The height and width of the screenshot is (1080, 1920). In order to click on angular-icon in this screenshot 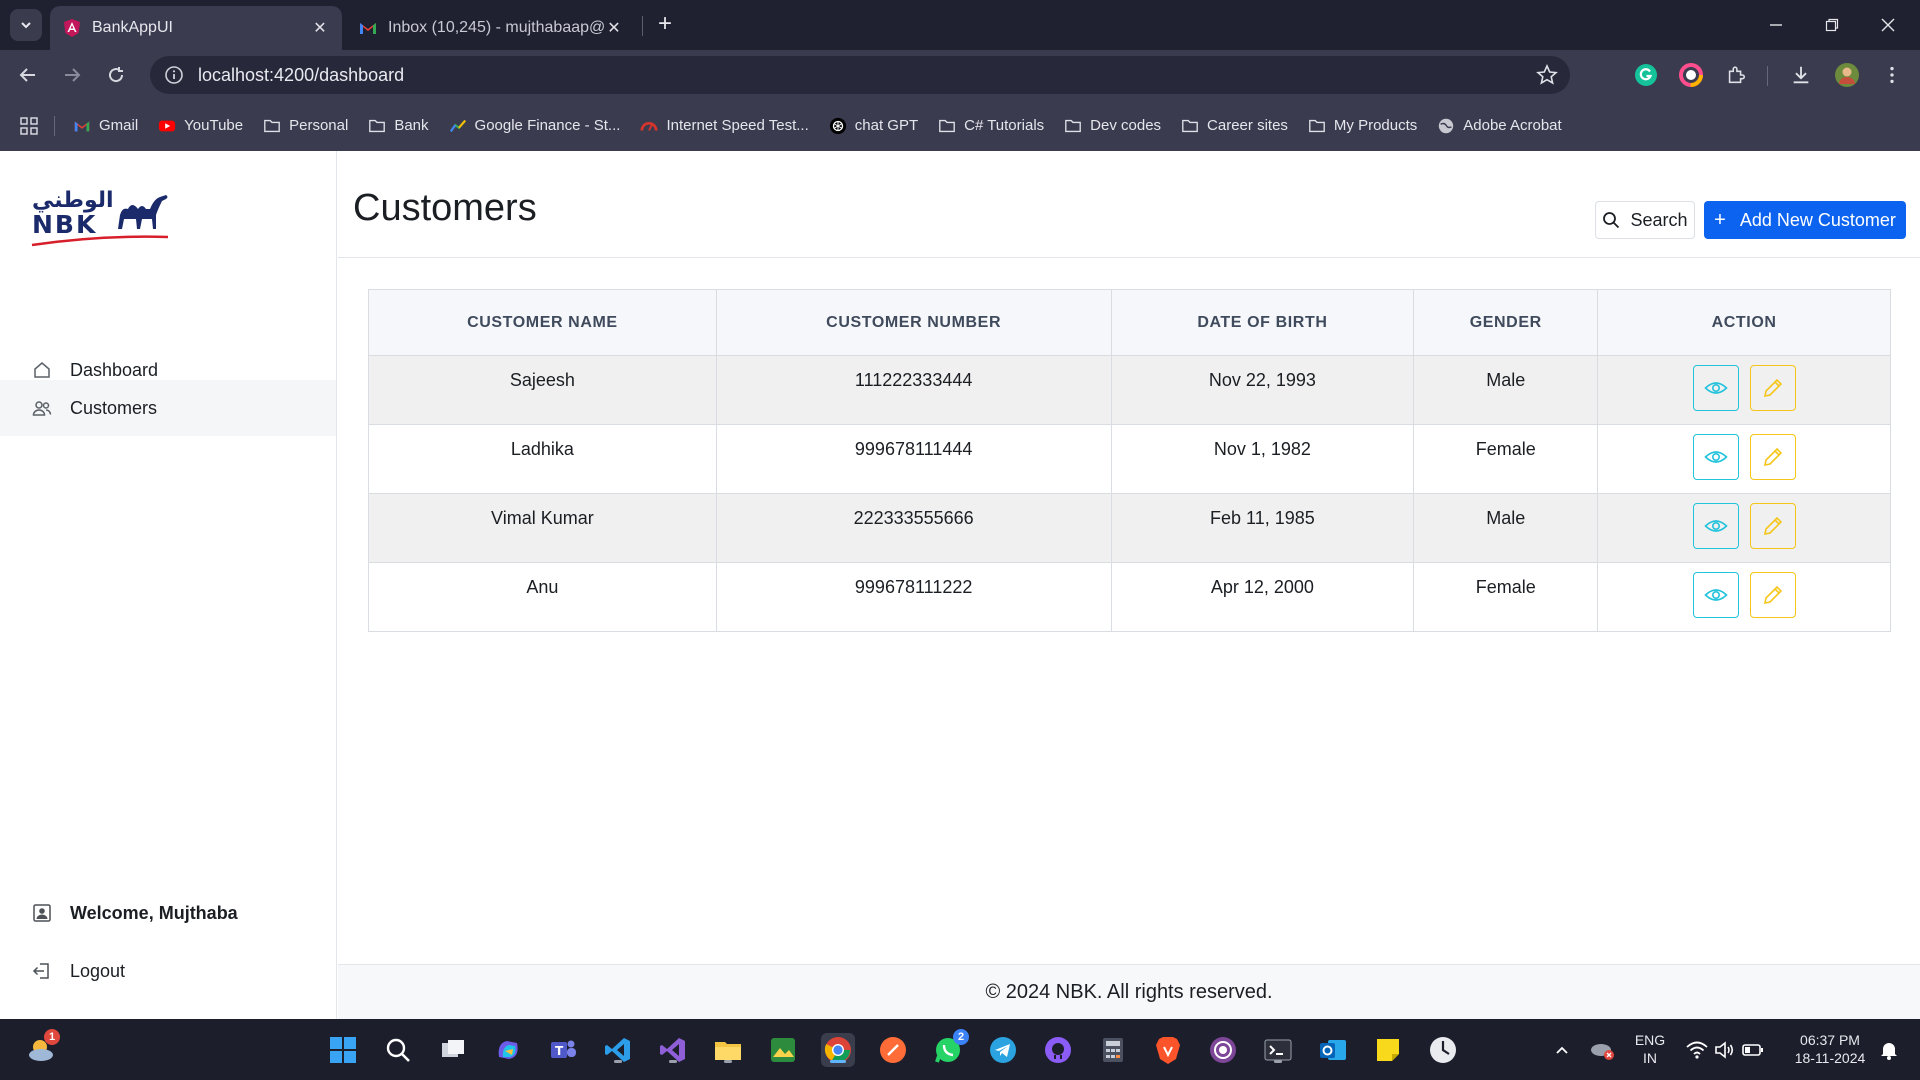, I will do `click(72, 28)`.